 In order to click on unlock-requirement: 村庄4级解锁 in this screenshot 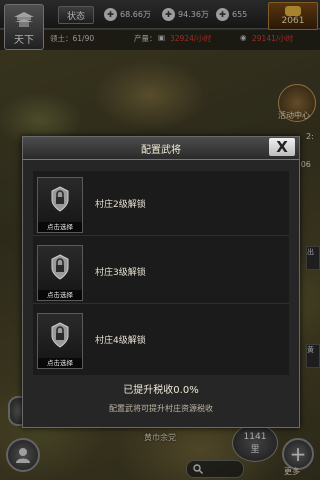, I will do `click(120, 341)`.